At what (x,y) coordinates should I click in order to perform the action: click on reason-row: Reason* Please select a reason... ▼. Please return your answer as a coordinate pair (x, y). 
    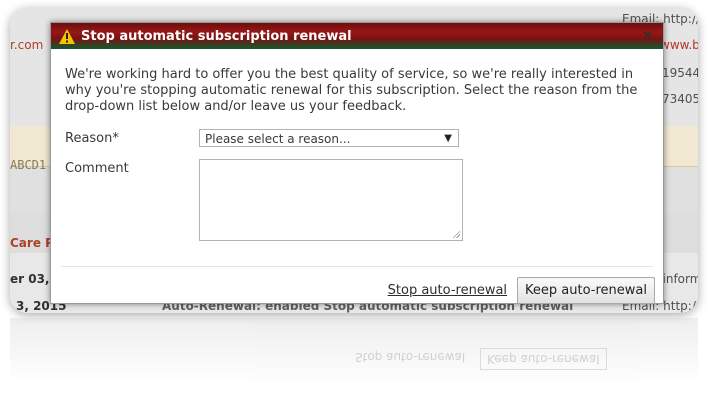
    Looking at the image, I should click on (357, 141).